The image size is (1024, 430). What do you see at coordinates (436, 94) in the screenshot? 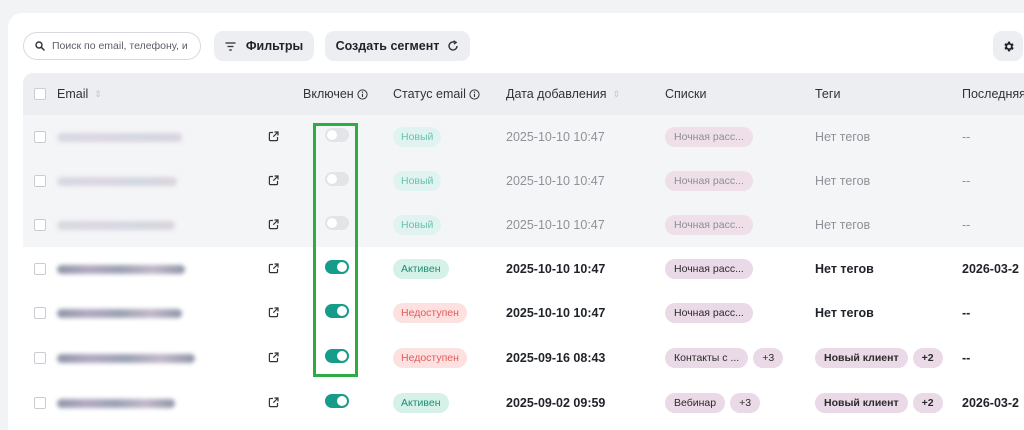
I see `column-email-status: Статус email` at bounding box center [436, 94].